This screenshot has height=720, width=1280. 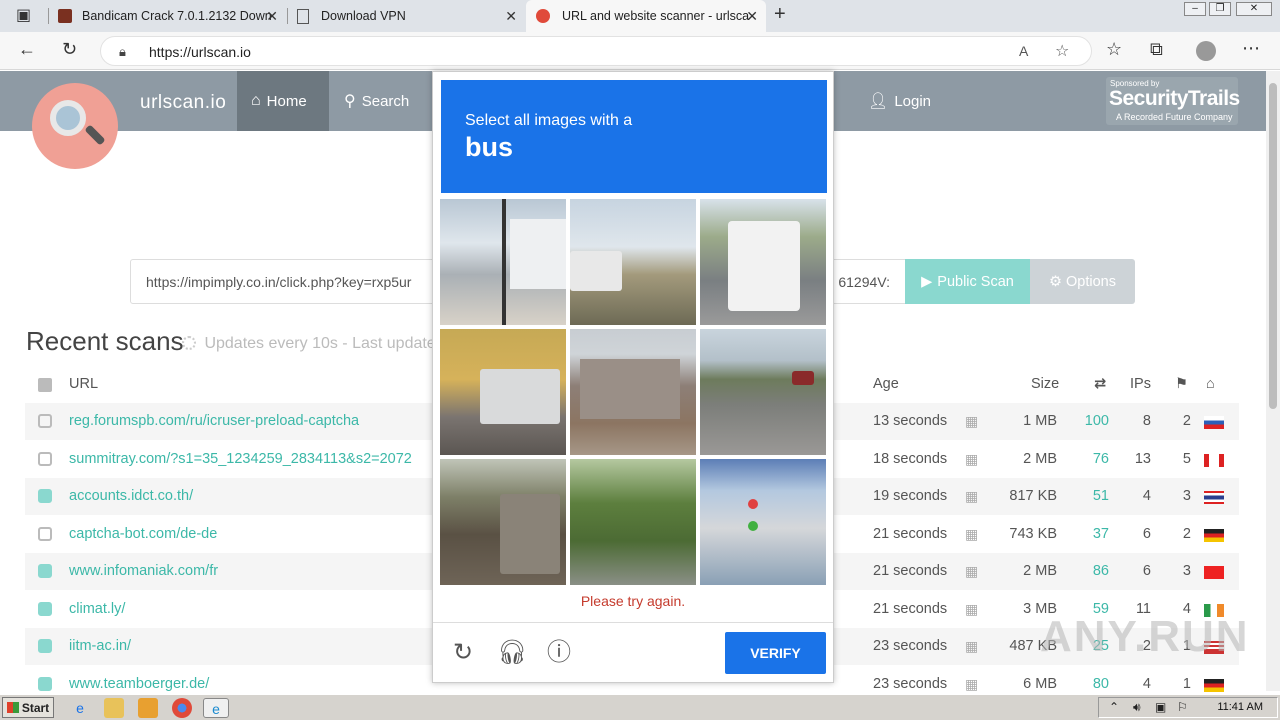 I want to click on user-icon: 👤︎, so click(x=878, y=101).